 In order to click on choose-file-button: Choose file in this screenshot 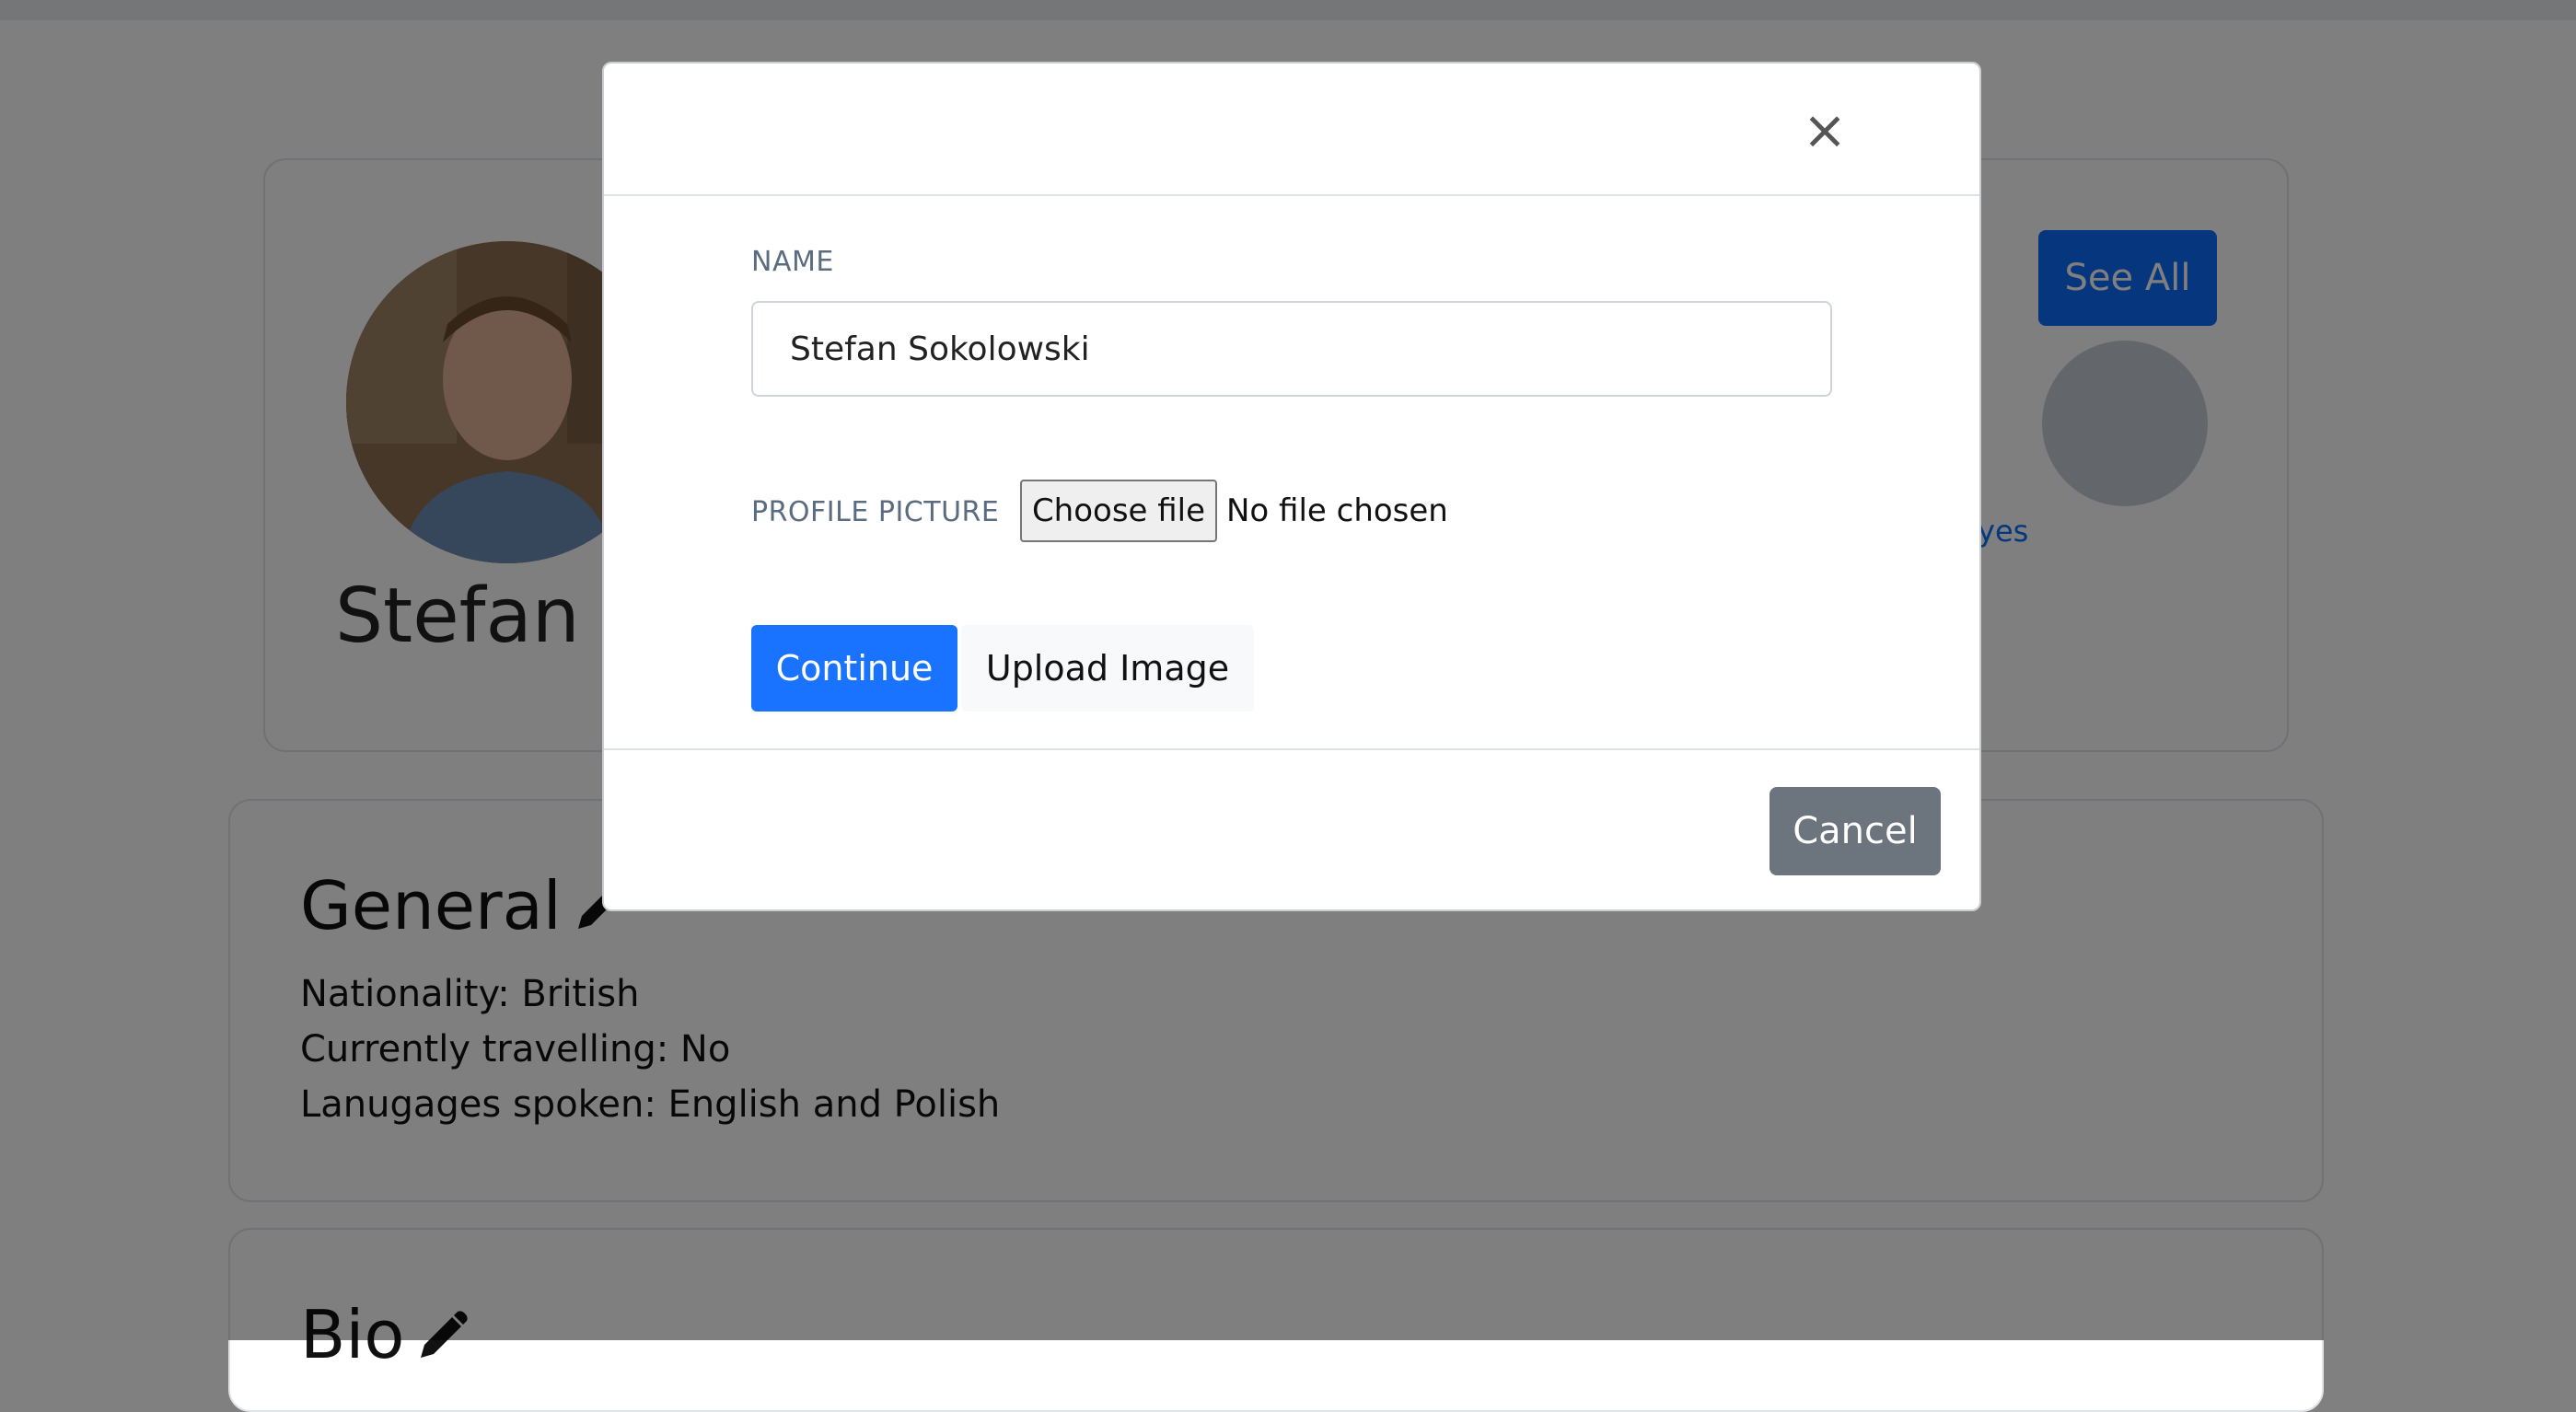, I will do `click(1118, 511)`.